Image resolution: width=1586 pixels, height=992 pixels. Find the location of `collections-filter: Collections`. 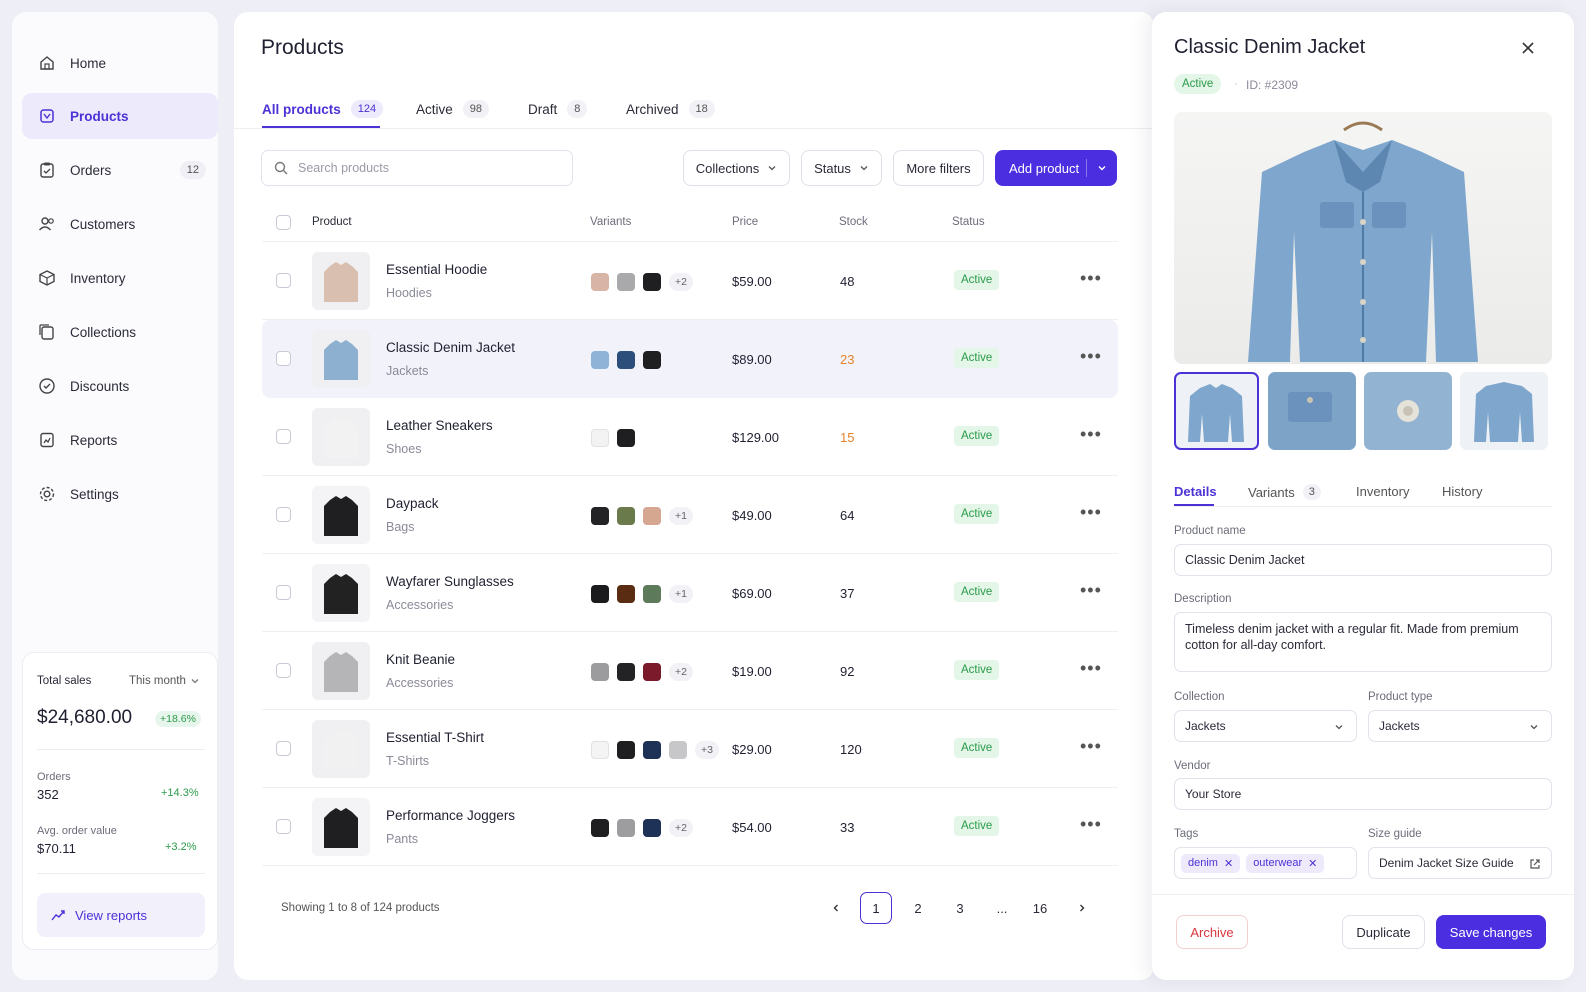

collections-filter: Collections is located at coordinates (736, 168).